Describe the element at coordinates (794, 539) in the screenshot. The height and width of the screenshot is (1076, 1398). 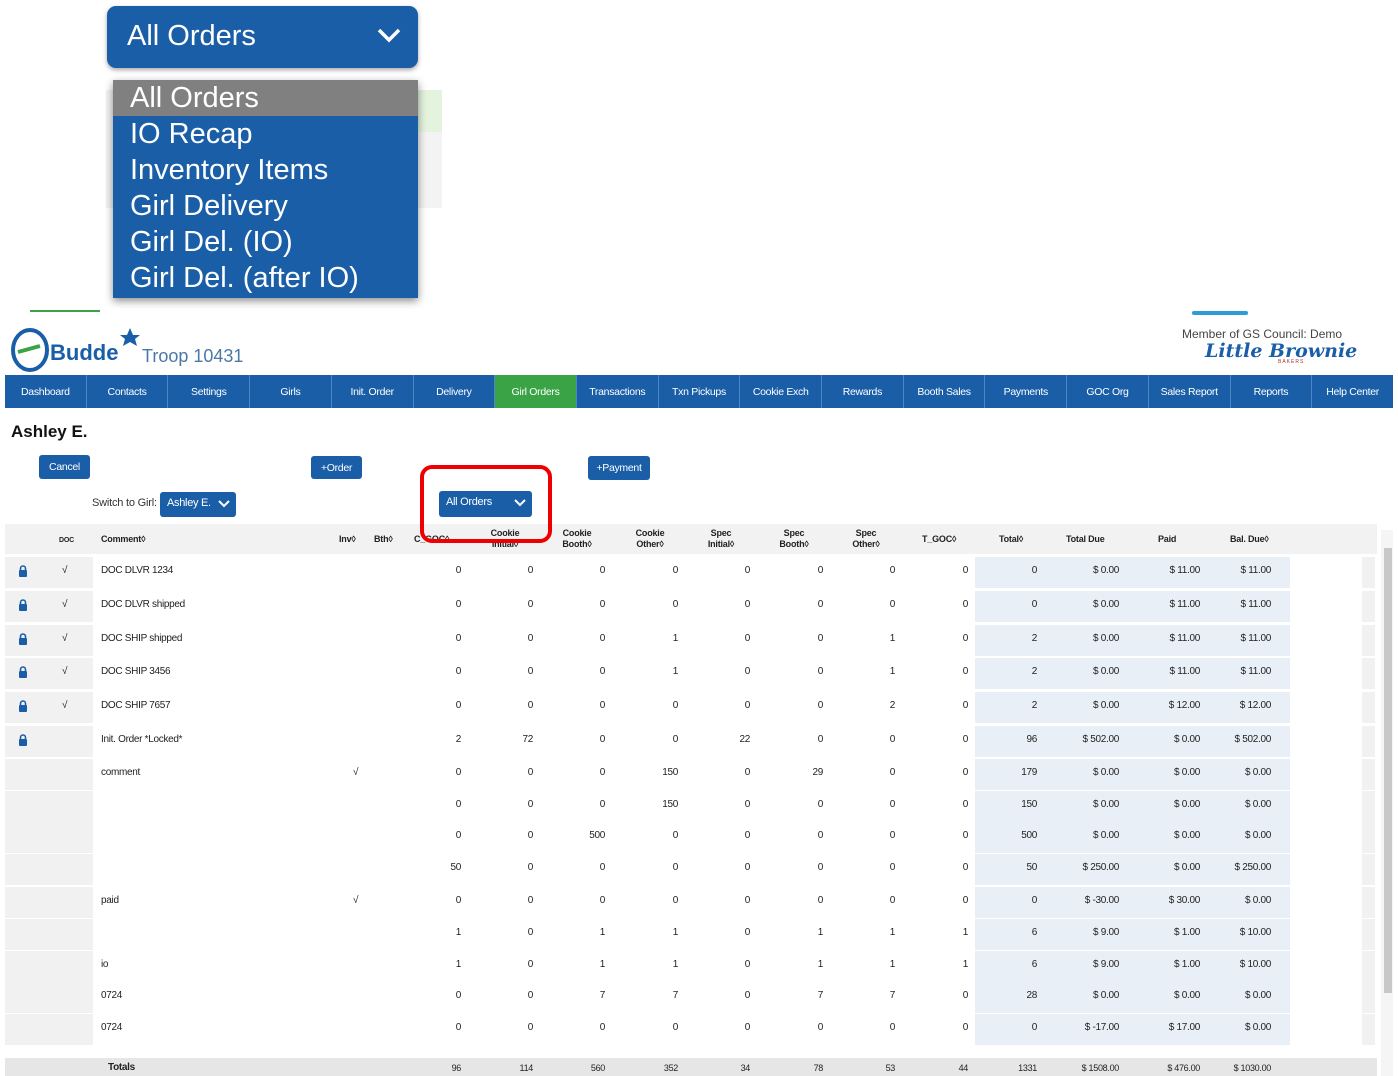
I see `col-spec-booth: Spec Booth◊` at that location.